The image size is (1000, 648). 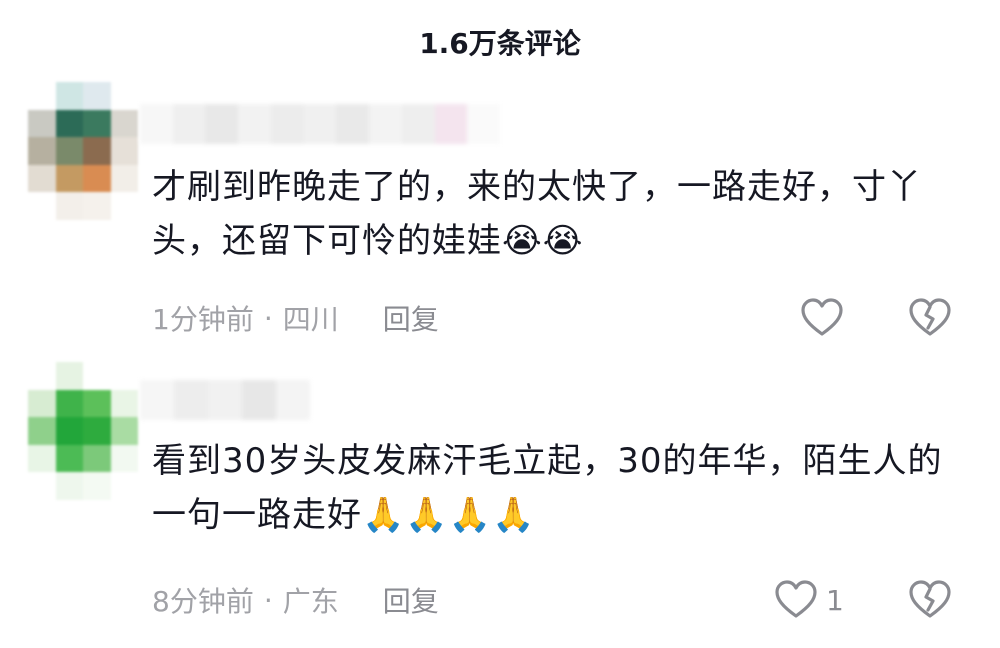 I want to click on like-button: 1, so click(x=809, y=600).